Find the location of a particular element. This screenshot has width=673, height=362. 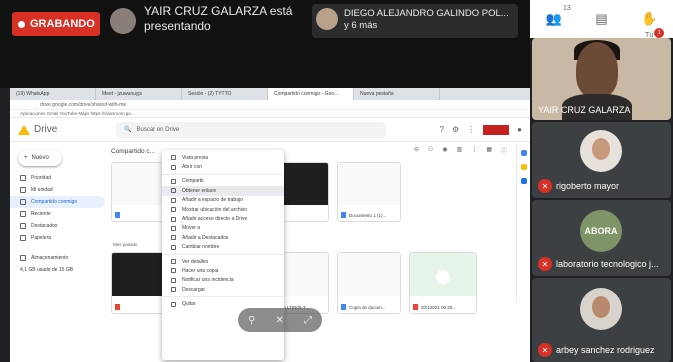

participants-button: 👥 13 is located at coordinates (557, 17).